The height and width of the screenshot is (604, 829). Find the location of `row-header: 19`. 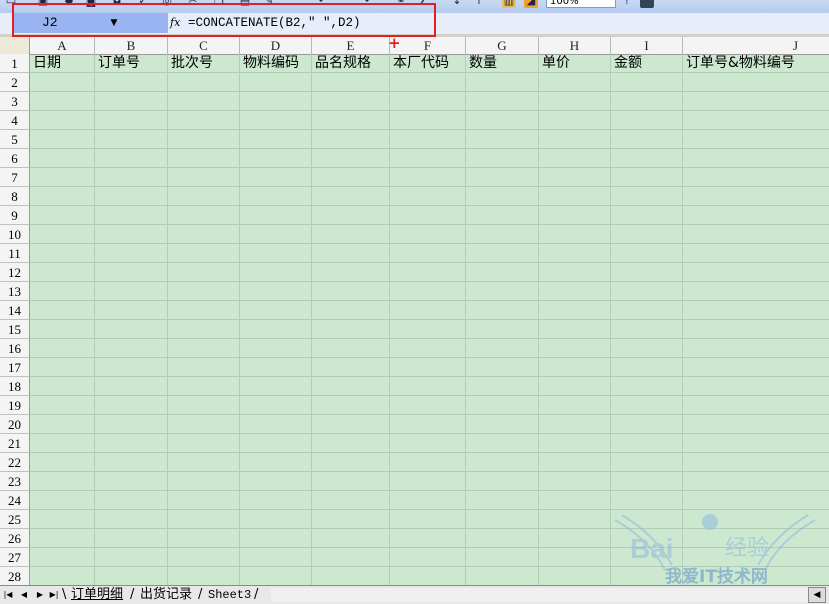

row-header: 19 is located at coordinates (15, 405).